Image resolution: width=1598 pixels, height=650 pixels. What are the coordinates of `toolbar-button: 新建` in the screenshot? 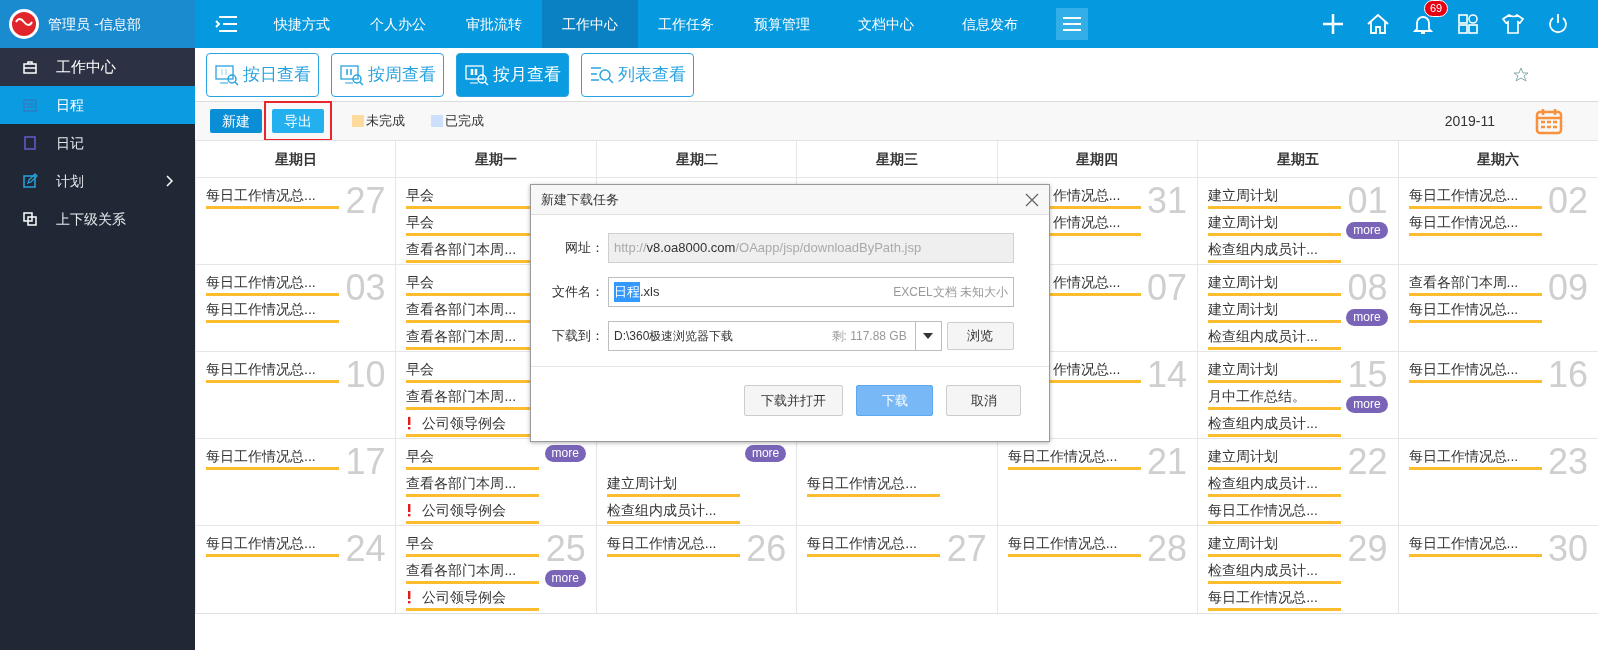 It's located at (236, 121).